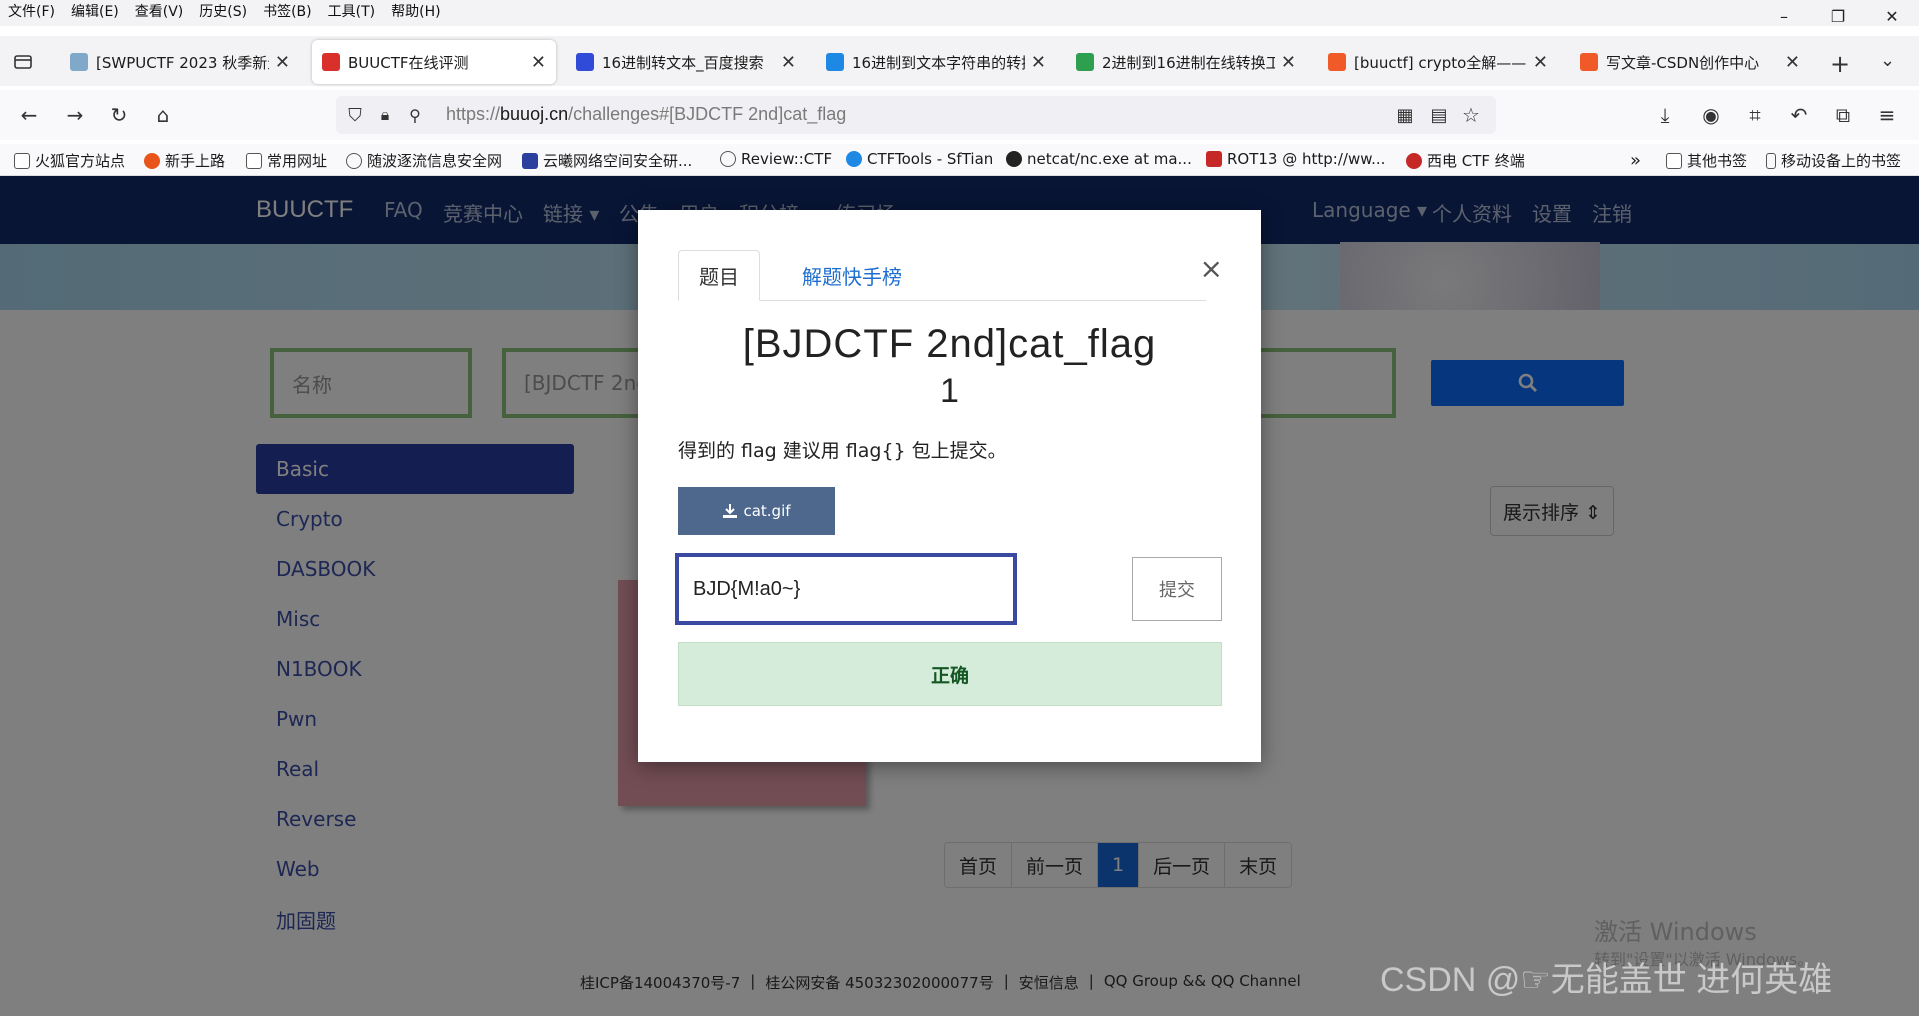 Image resolution: width=1919 pixels, height=1016 pixels. I want to click on flag-input, so click(846, 589).